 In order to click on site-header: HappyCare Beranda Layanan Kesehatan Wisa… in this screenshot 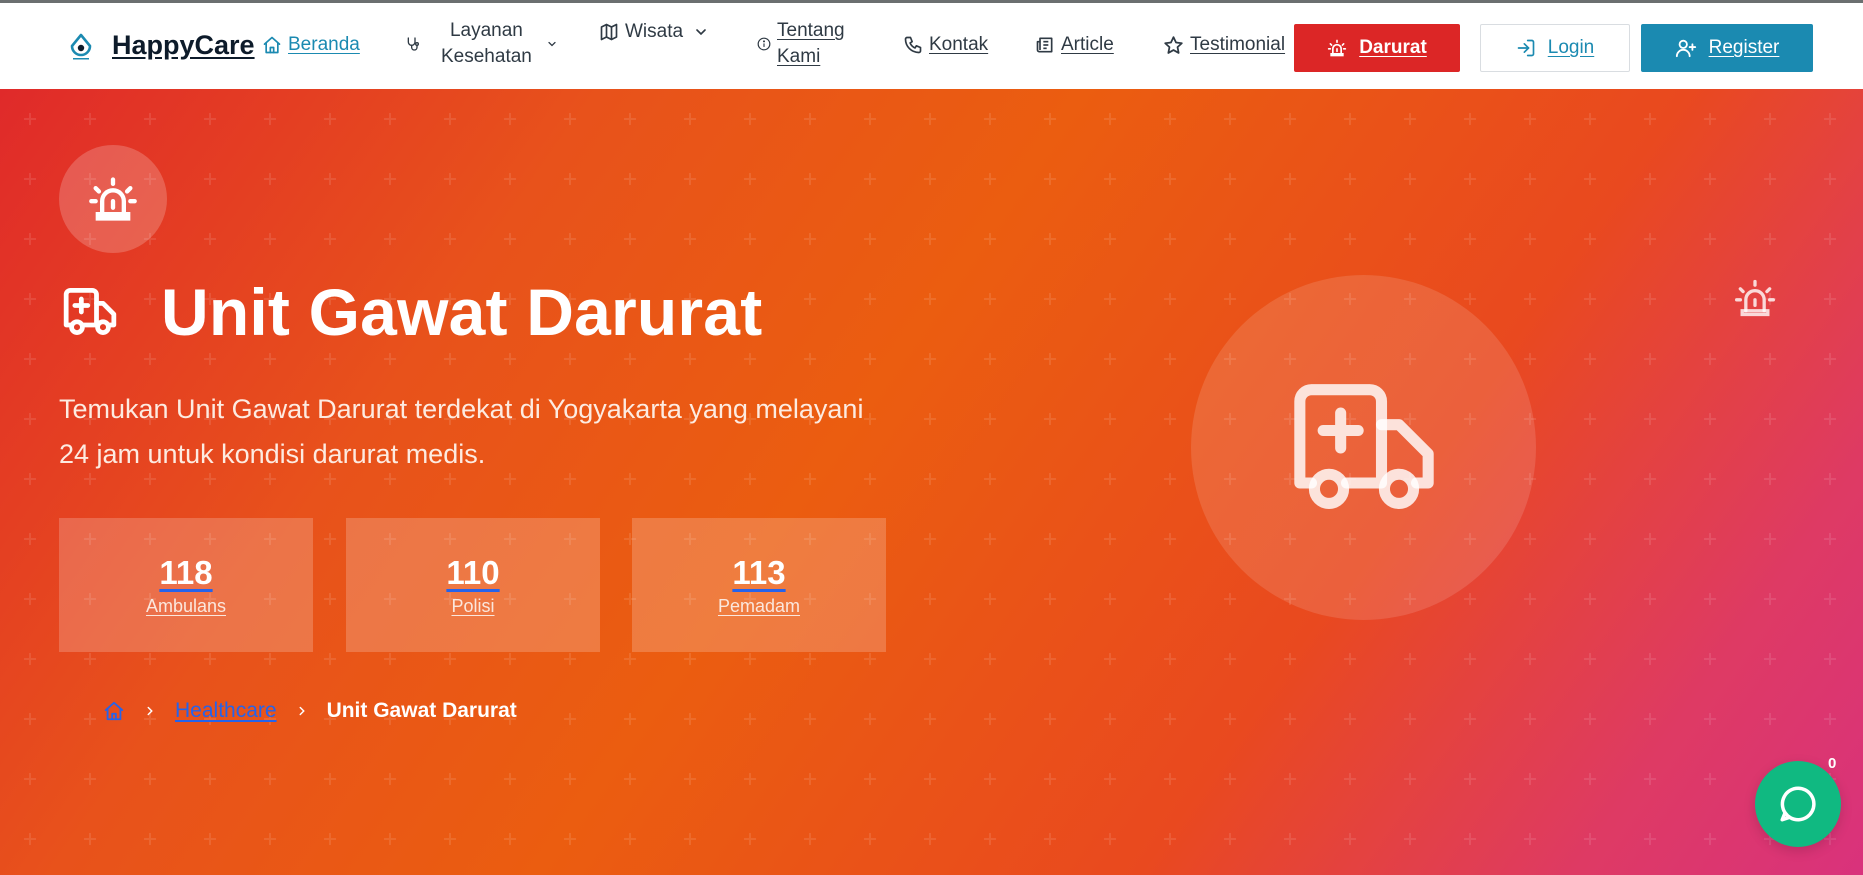, I will do `click(931, 46)`.